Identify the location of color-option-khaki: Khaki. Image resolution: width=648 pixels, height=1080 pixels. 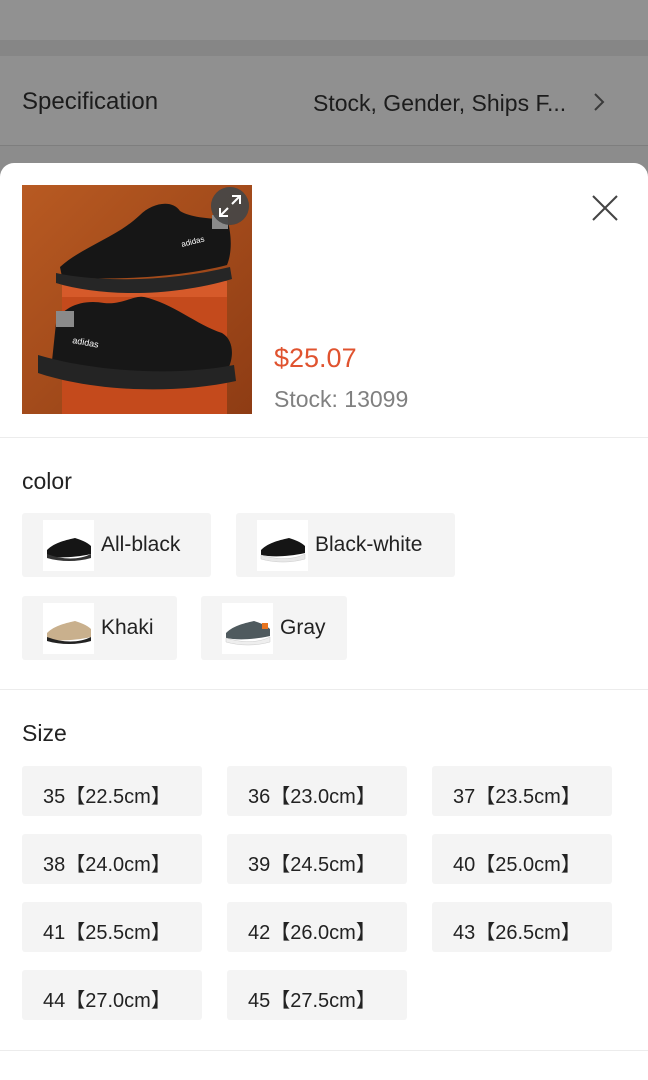
(99, 628).